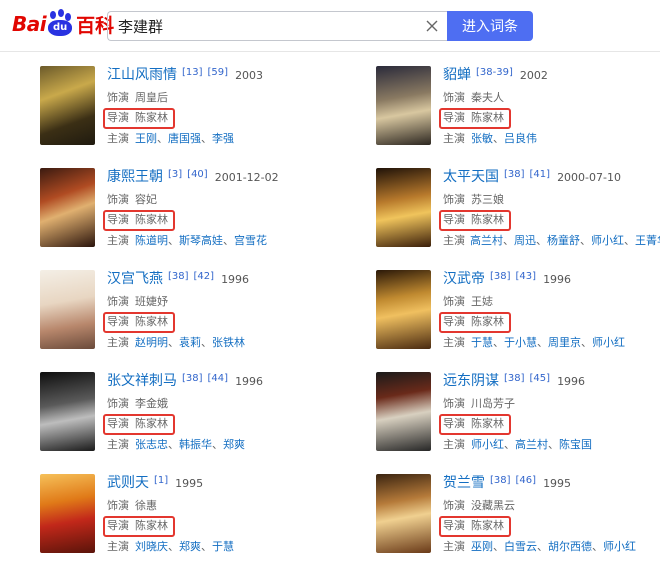 Image resolution: width=660 pixels, height=570 pixels. What do you see at coordinates (192, 73) in the screenshot?
I see `reference-link: [13]` at bounding box center [192, 73].